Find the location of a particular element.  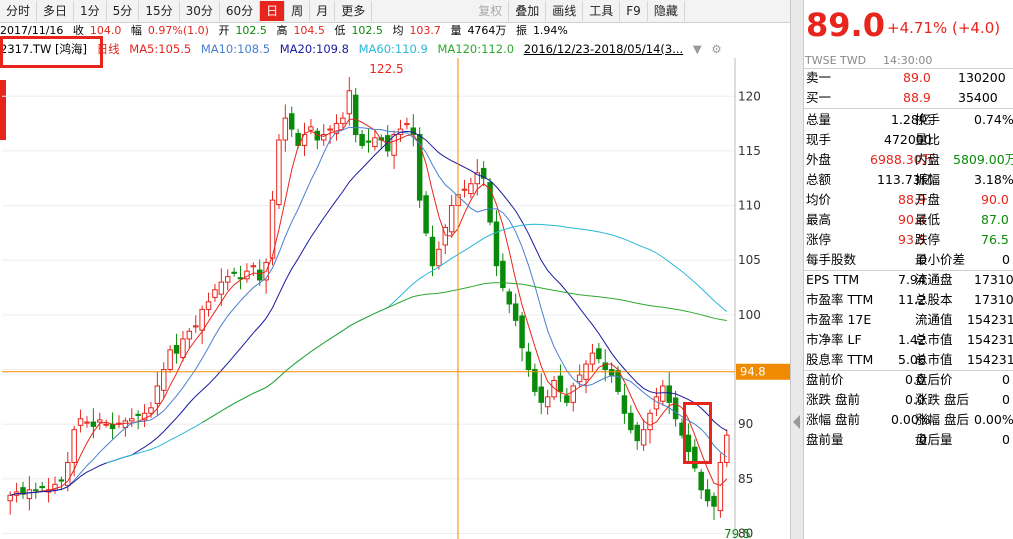

quote-row: 总额 113.73亿 振幅 3.18% is located at coordinates (908, 180).